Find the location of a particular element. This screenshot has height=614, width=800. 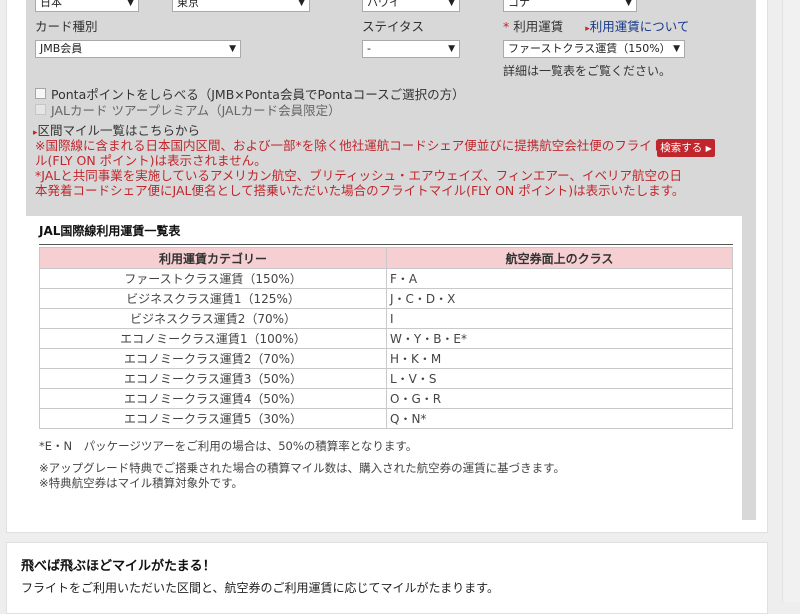

status-value: - is located at coordinates (369, 48).